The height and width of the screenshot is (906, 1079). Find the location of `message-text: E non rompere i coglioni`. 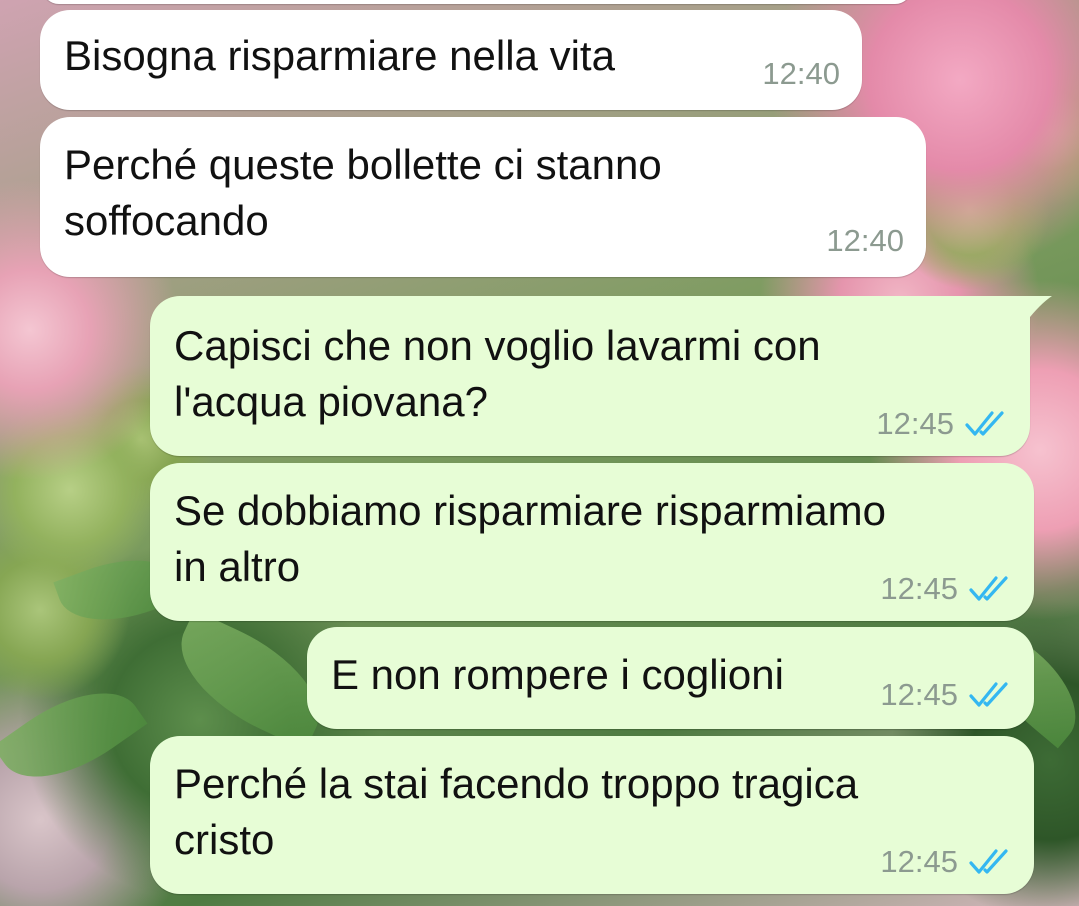

message-text: E non rompere i coglioni is located at coordinates (557, 674).